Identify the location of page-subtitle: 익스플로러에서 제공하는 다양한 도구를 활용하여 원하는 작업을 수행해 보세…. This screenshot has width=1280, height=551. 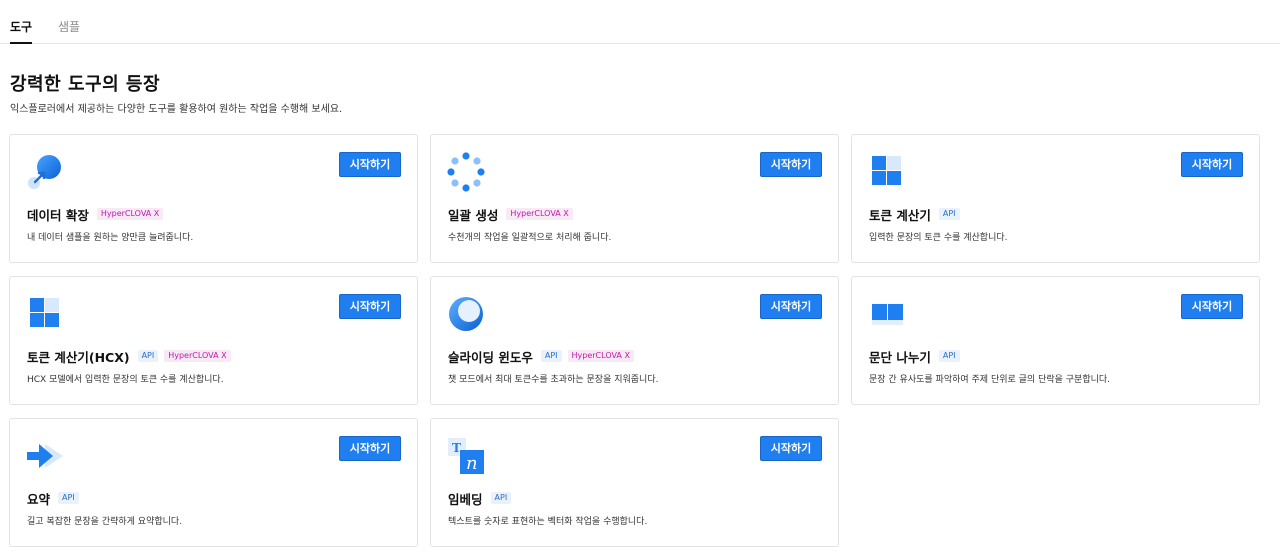
(176, 109).